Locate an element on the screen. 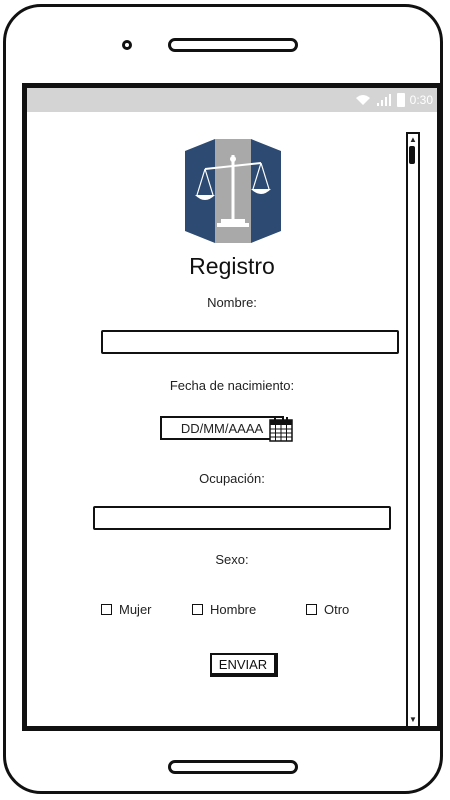  sex-option-otro: Otro is located at coordinates (327, 609).